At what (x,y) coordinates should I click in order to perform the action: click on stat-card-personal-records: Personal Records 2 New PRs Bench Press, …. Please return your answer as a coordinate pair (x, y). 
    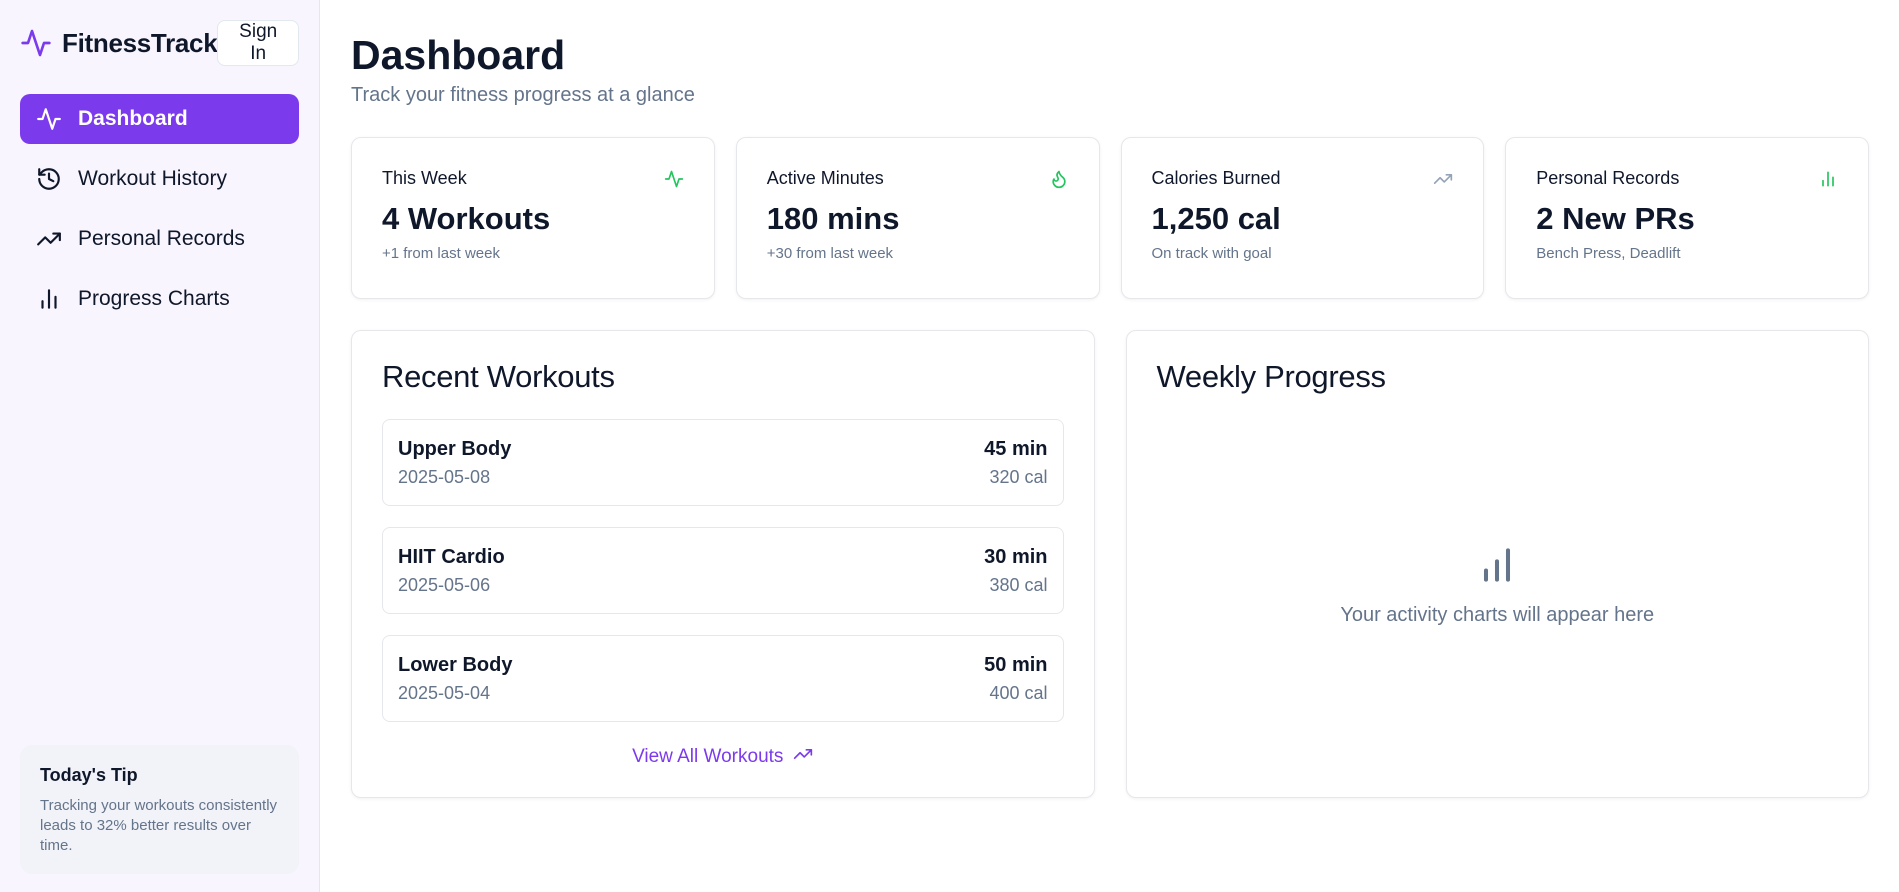
    Looking at the image, I should click on (1687, 218).